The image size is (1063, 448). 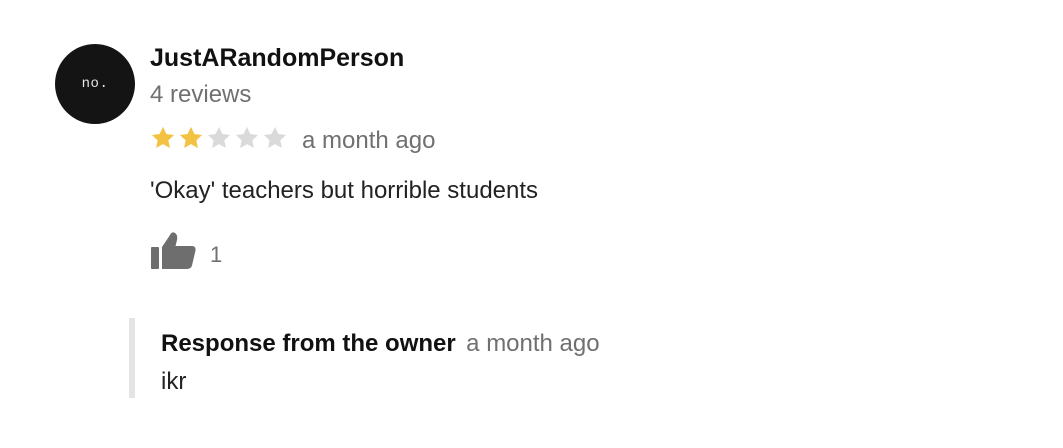 What do you see at coordinates (277, 58) in the screenshot?
I see `reviewer-name: JustARandomPerson` at bounding box center [277, 58].